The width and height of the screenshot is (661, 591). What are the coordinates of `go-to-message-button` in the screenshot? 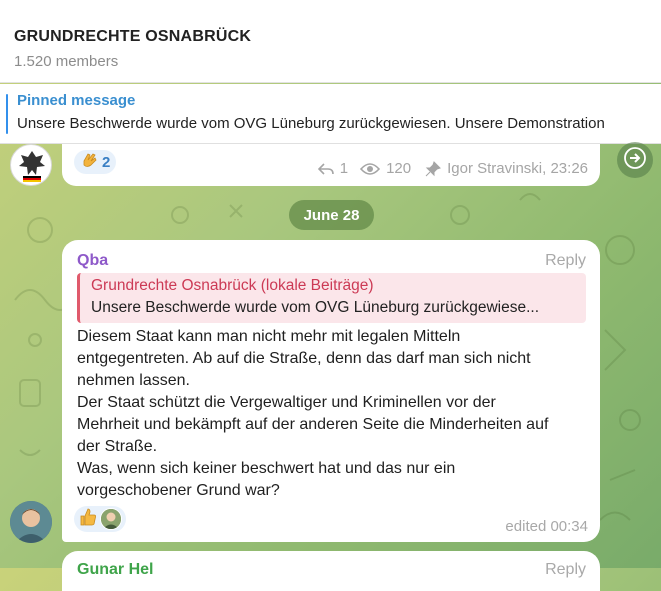 It's located at (635, 160).